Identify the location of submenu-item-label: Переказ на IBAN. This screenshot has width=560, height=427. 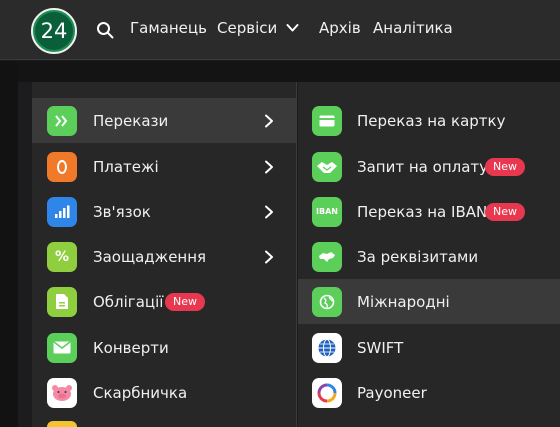
(422, 211).